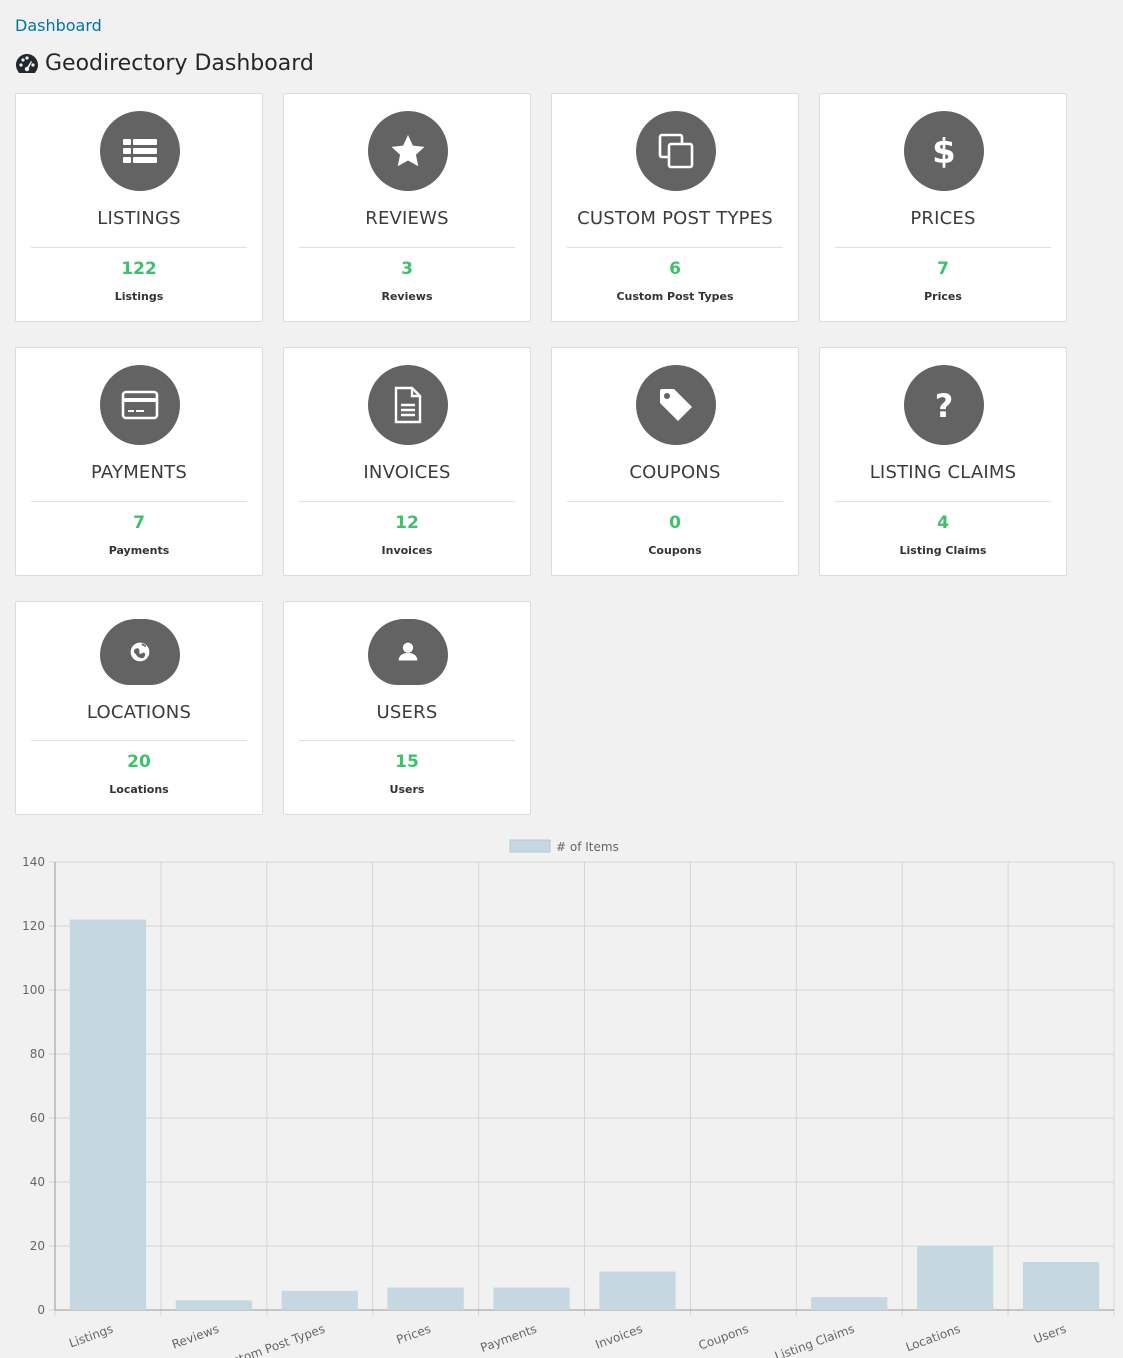  Describe the element at coordinates (37, 1118) in the screenshot. I see `y-tick-label: 60` at that location.